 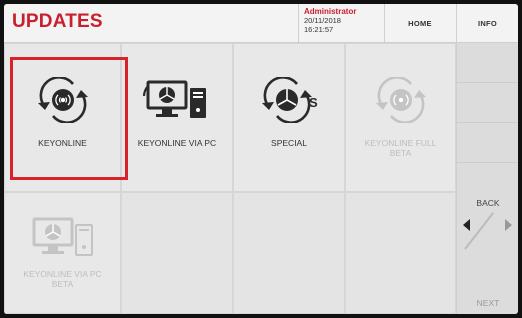 I want to click on svg-text: S, so click(x=313, y=102).